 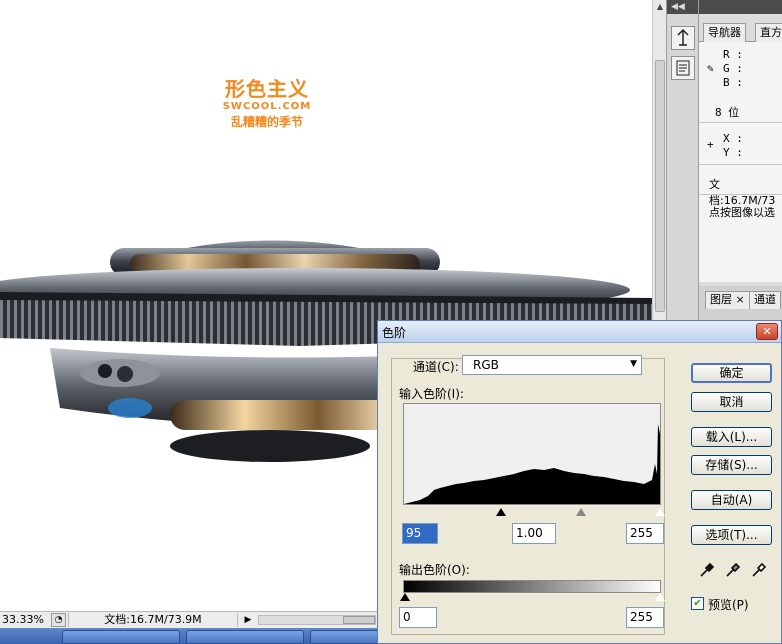 What do you see at coordinates (767, 331) in the screenshot?
I see `close-button: ✕` at bounding box center [767, 331].